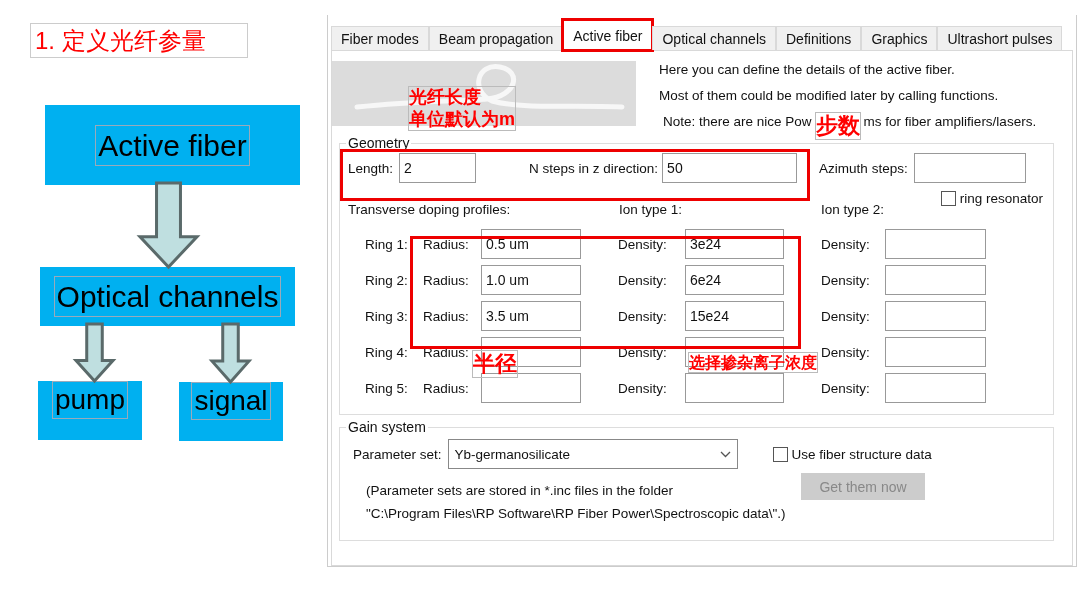 The height and width of the screenshot is (593, 1080). I want to click on annotation-text: 选择掺杂离子浓度, so click(753, 363).